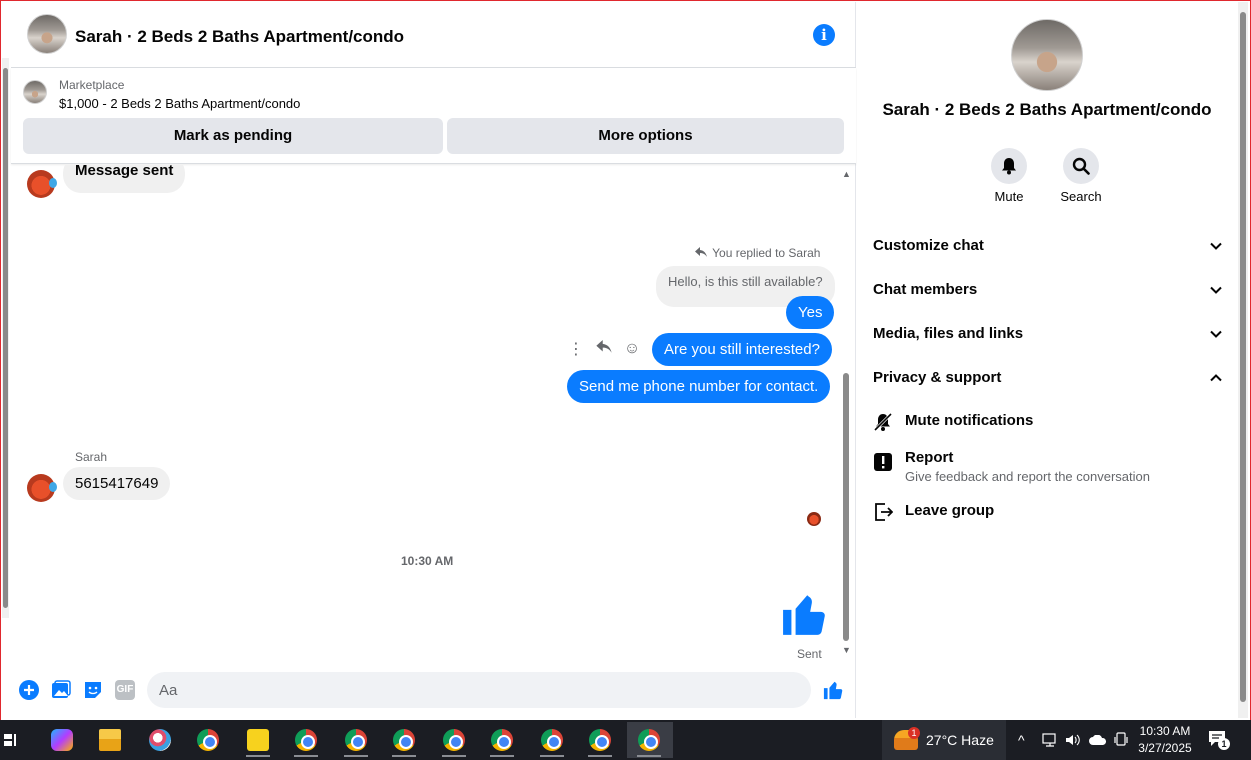 The width and height of the screenshot is (1251, 760). What do you see at coordinates (1216, 378) in the screenshot?
I see `chevron-up-icon` at bounding box center [1216, 378].